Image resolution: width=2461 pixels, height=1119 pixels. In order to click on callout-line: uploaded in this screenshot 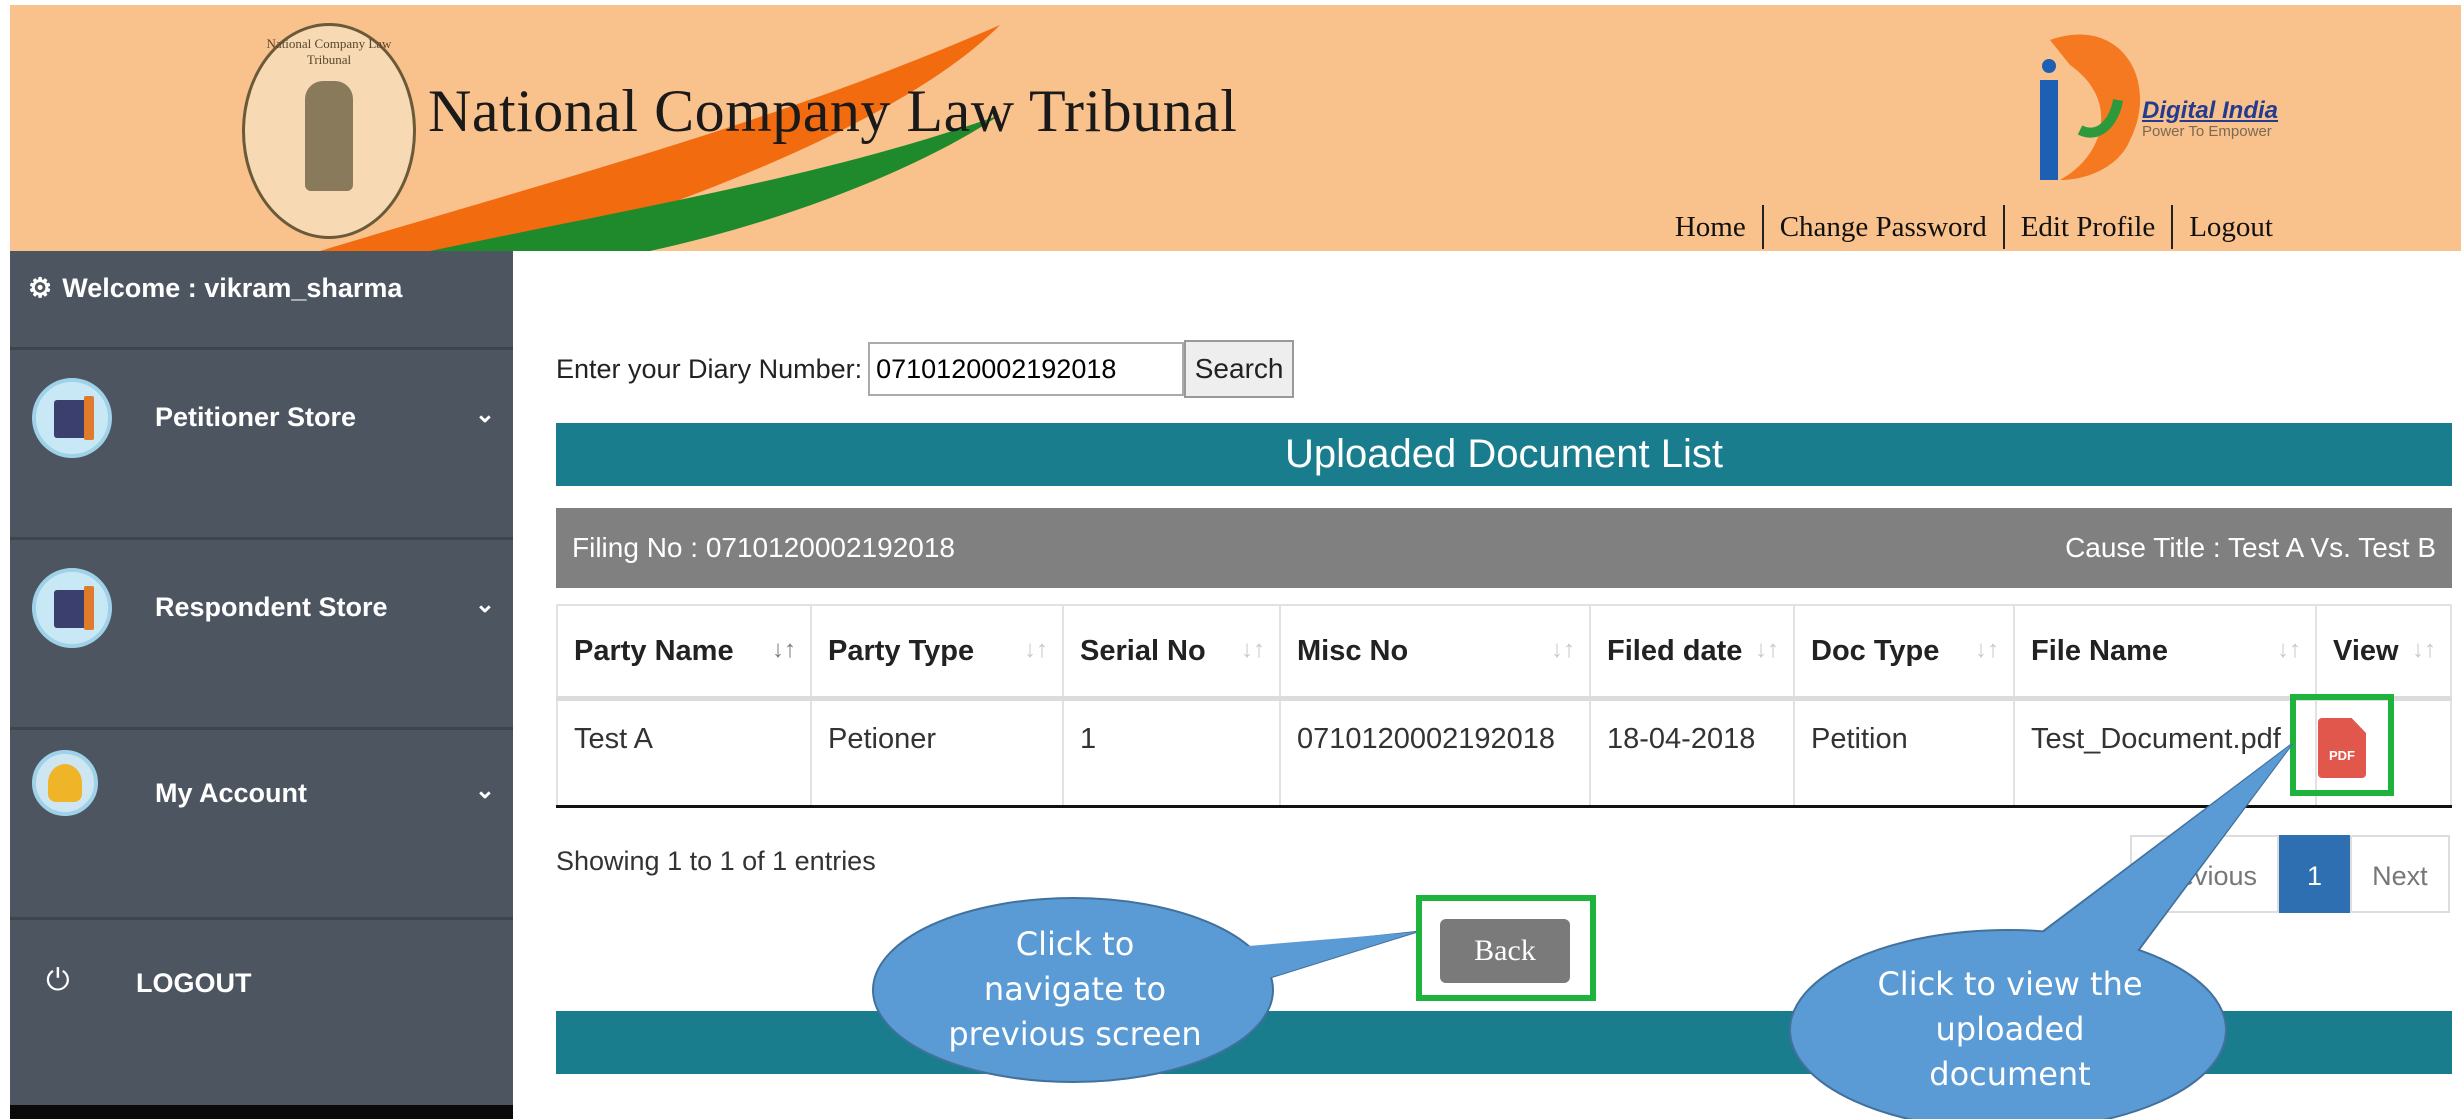, I will do `click(2010, 1029)`.